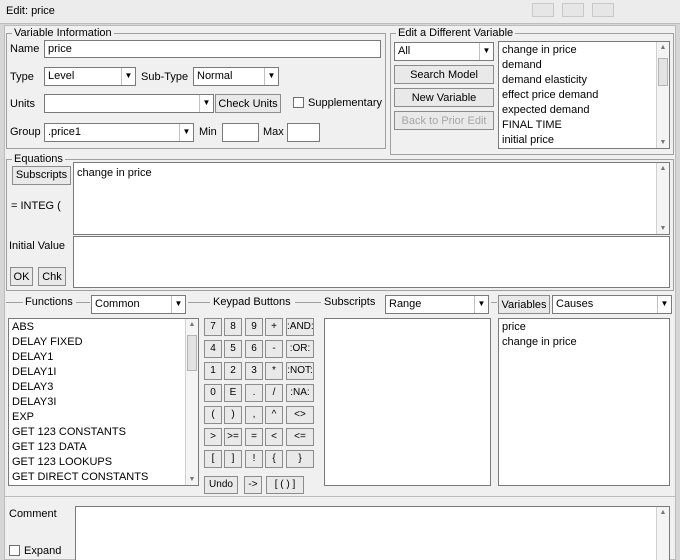 The image size is (680, 560). Describe the element at coordinates (303, 132) in the screenshot. I see `max-field` at that location.